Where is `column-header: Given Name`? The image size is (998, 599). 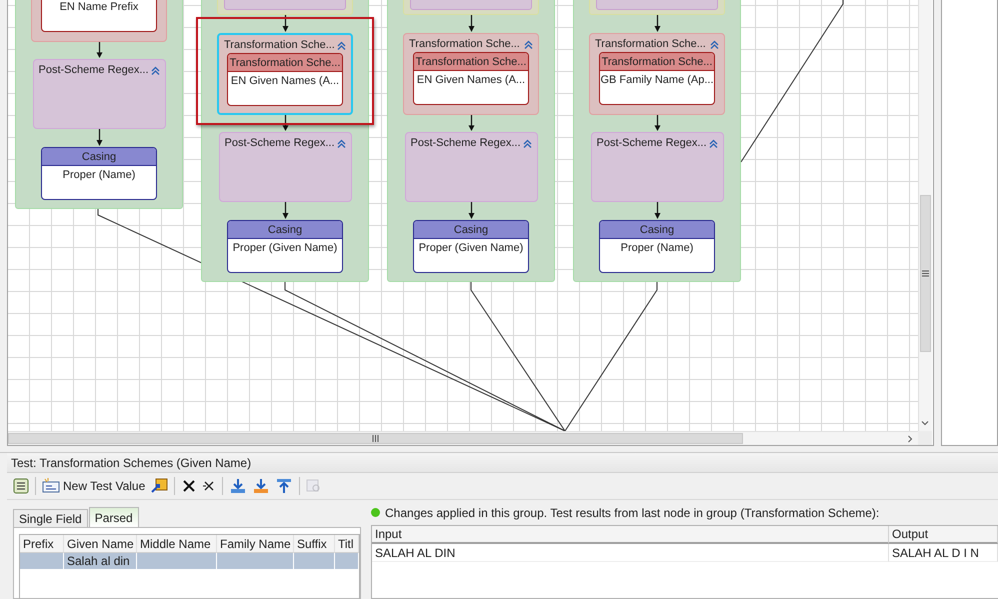 column-header: Given Name is located at coordinates (100, 544).